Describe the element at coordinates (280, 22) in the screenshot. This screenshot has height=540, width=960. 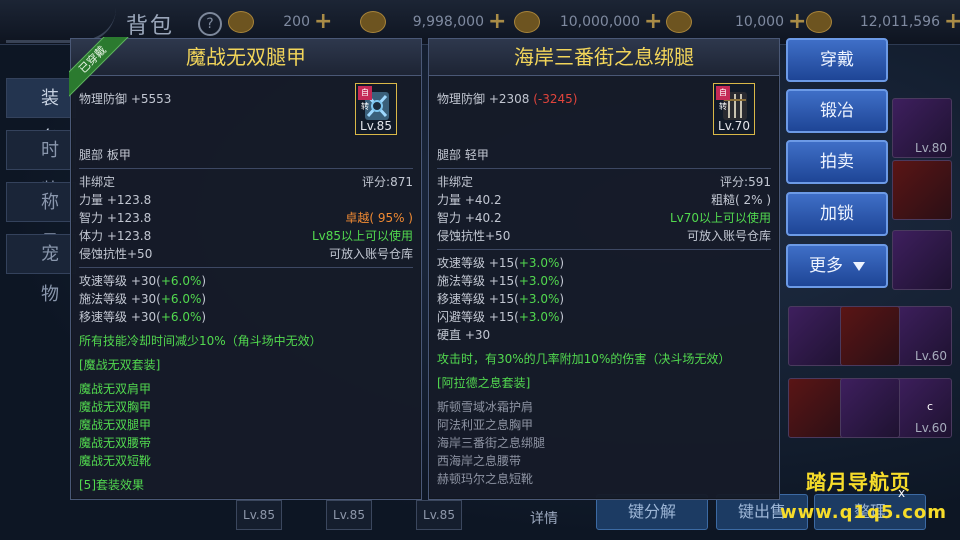
I see `currency-gem: 200 +` at that location.